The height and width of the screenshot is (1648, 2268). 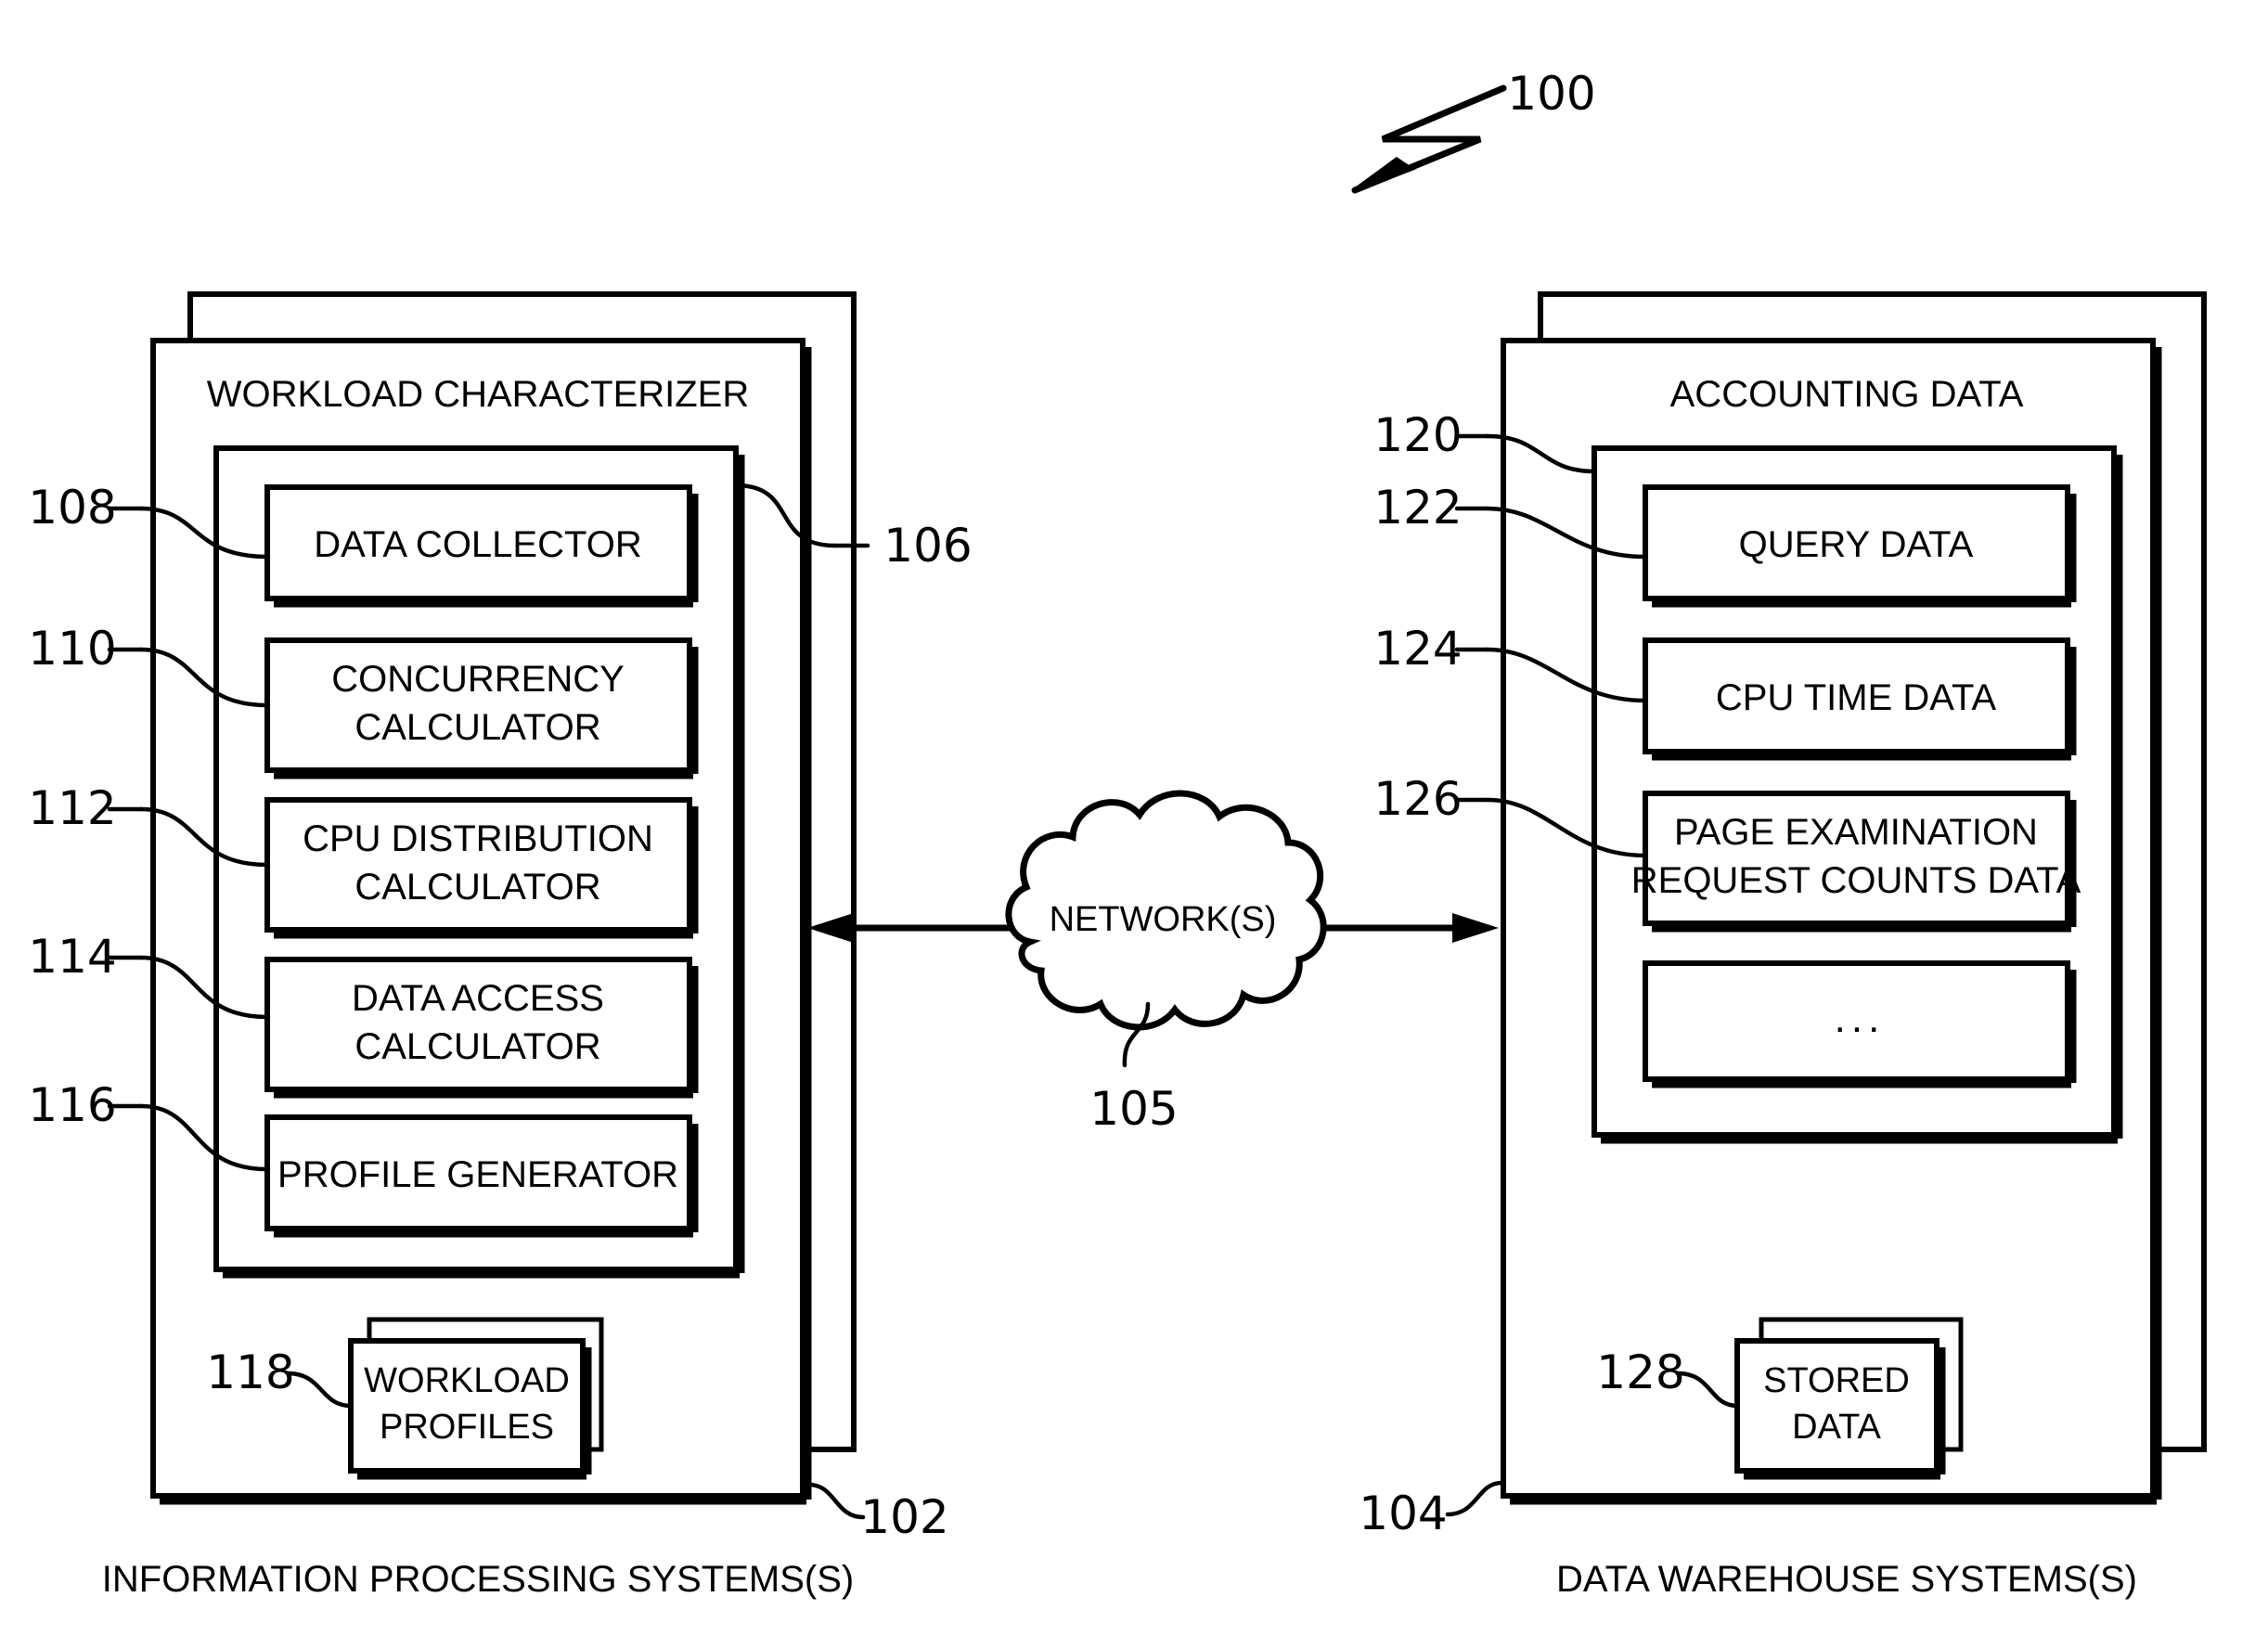 I want to click on zigzag-arrowhead, so click(x=1384, y=174).